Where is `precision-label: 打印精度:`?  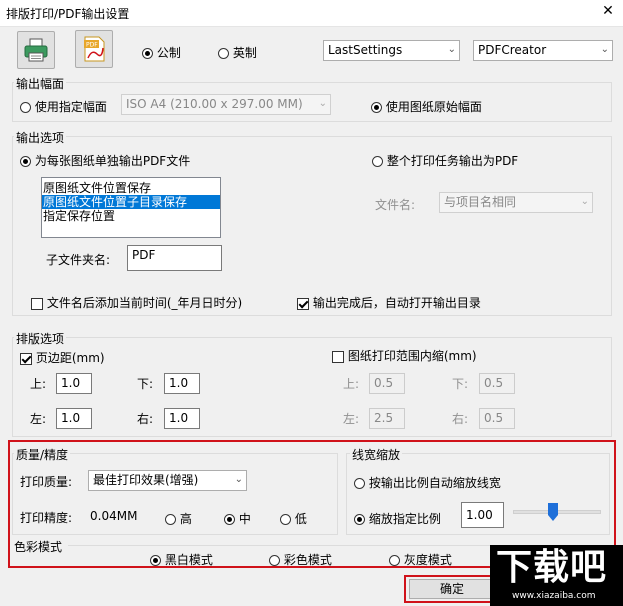 precision-label: 打印精度: is located at coordinates (46, 518).